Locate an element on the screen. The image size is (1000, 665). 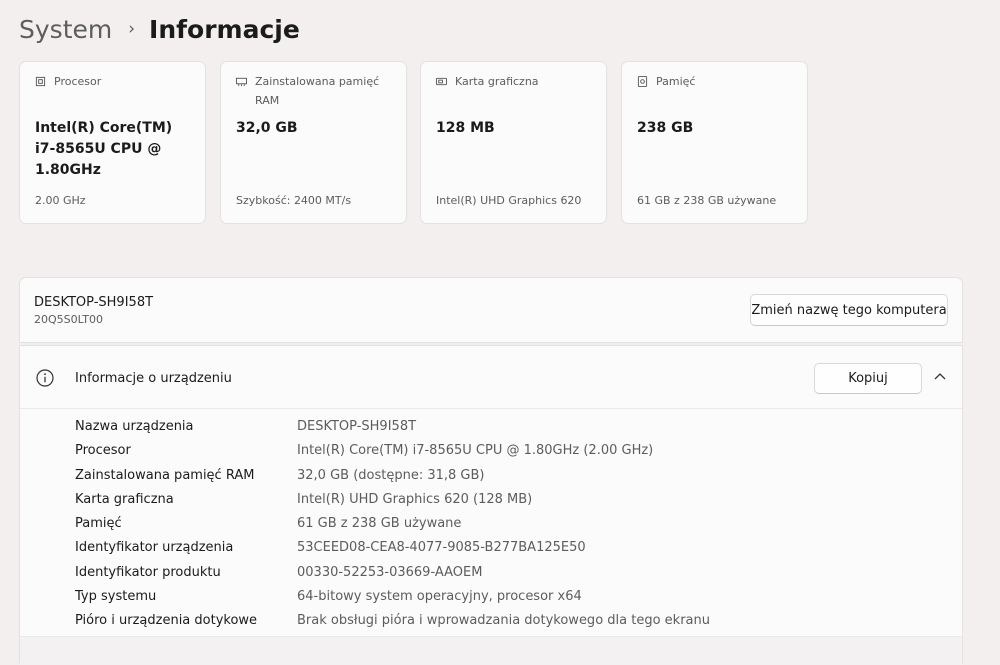
card-detail: Szybkość: 2400 MT/s is located at coordinates (294, 200).